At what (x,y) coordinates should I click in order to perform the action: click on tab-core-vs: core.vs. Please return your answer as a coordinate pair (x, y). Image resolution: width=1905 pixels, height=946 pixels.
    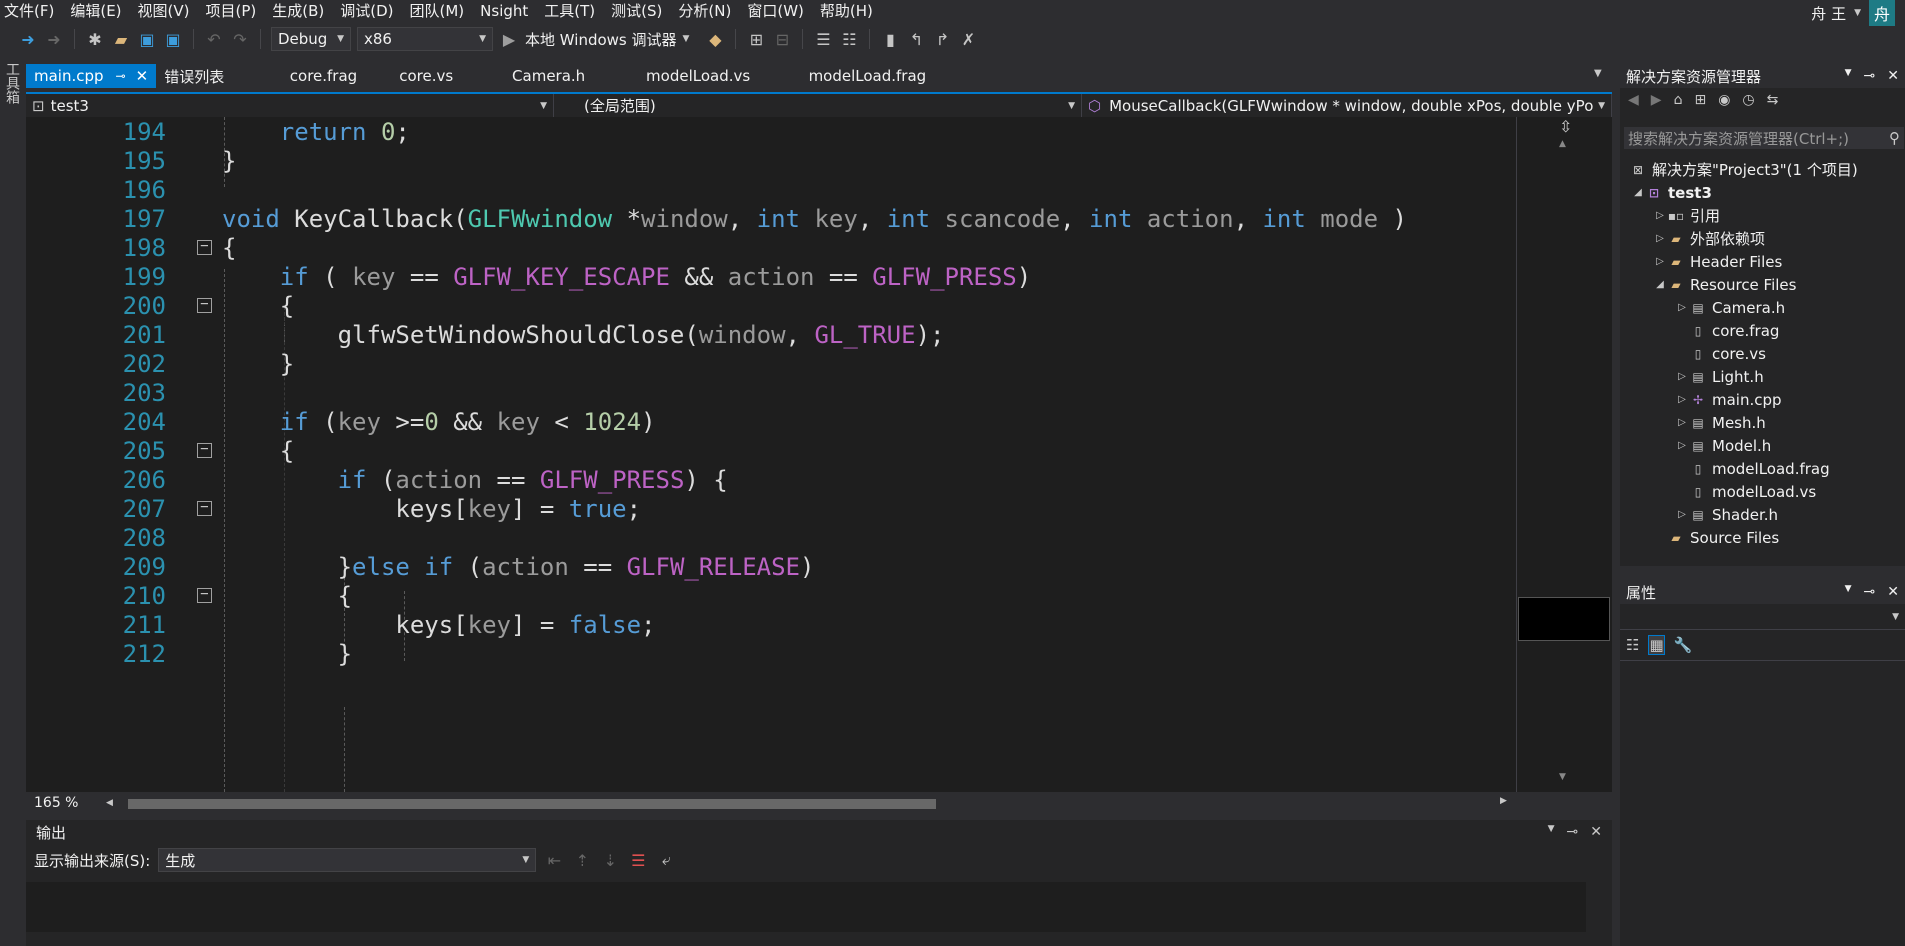
    Looking at the image, I should click on (413, 76).